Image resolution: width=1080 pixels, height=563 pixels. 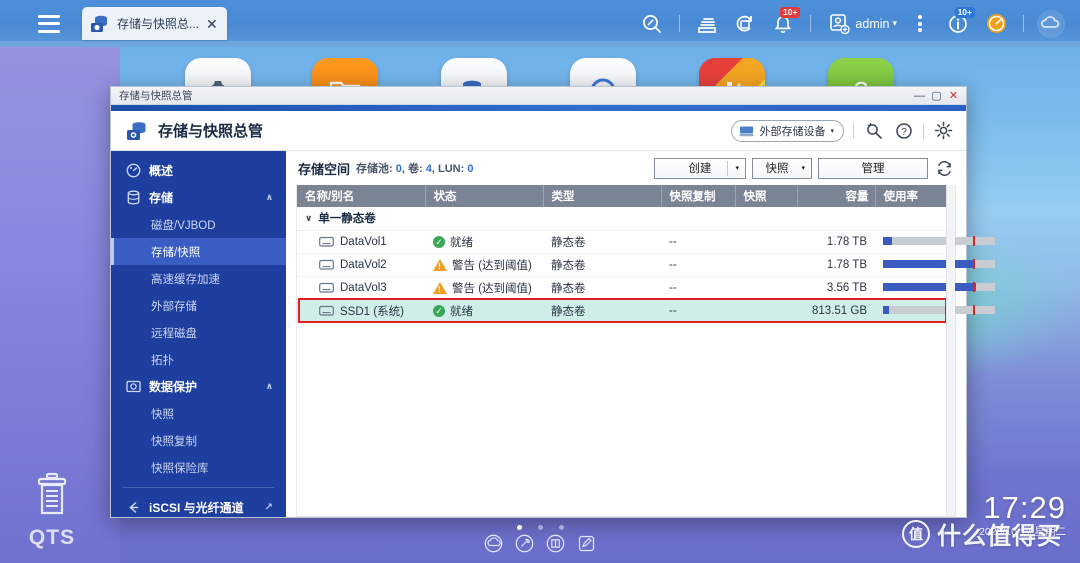 What do you see at coordinates (198, 197) in the screenshot?
I see `sidebar-item-storage: 存储 ∧` at bounding box center [198, 197].